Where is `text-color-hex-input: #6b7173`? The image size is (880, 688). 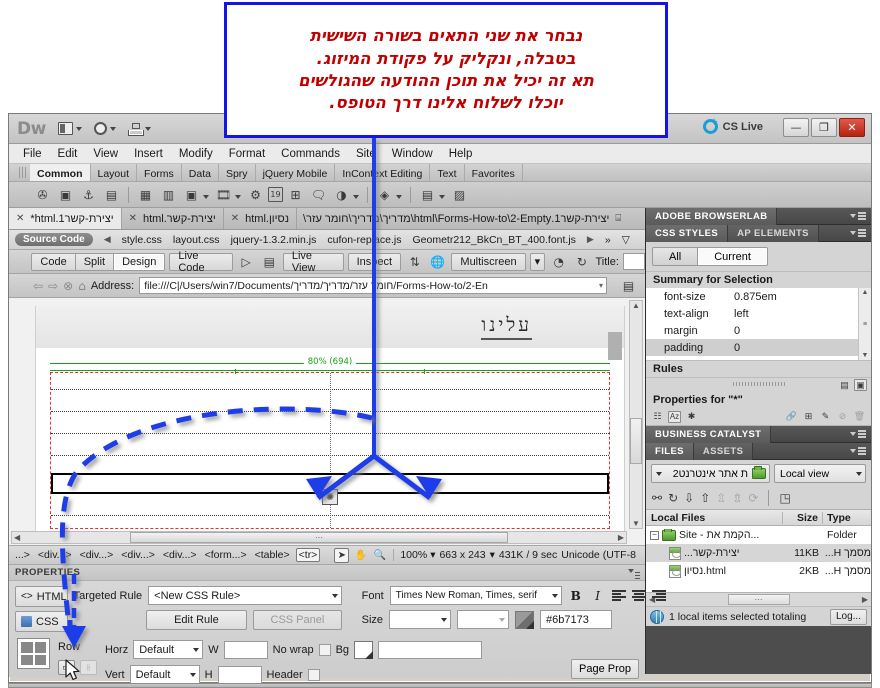
text-color-hex-input: #6b7173 is located at coordinates (576, 619).